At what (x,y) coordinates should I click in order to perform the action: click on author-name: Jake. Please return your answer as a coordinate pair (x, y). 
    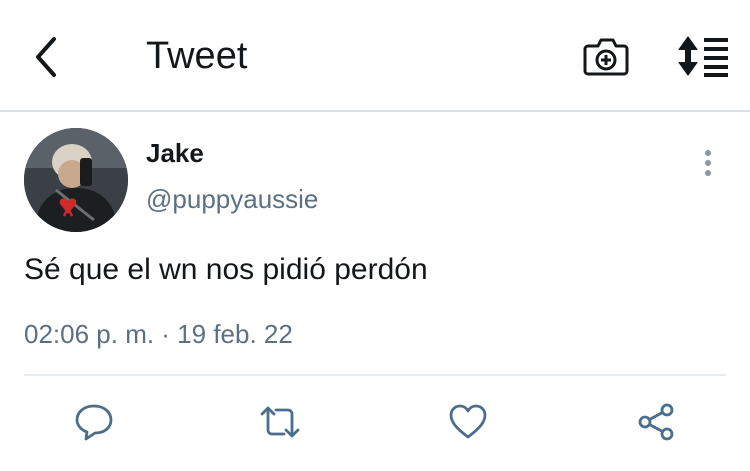
    Looking at the image, I should click on (175, 153).